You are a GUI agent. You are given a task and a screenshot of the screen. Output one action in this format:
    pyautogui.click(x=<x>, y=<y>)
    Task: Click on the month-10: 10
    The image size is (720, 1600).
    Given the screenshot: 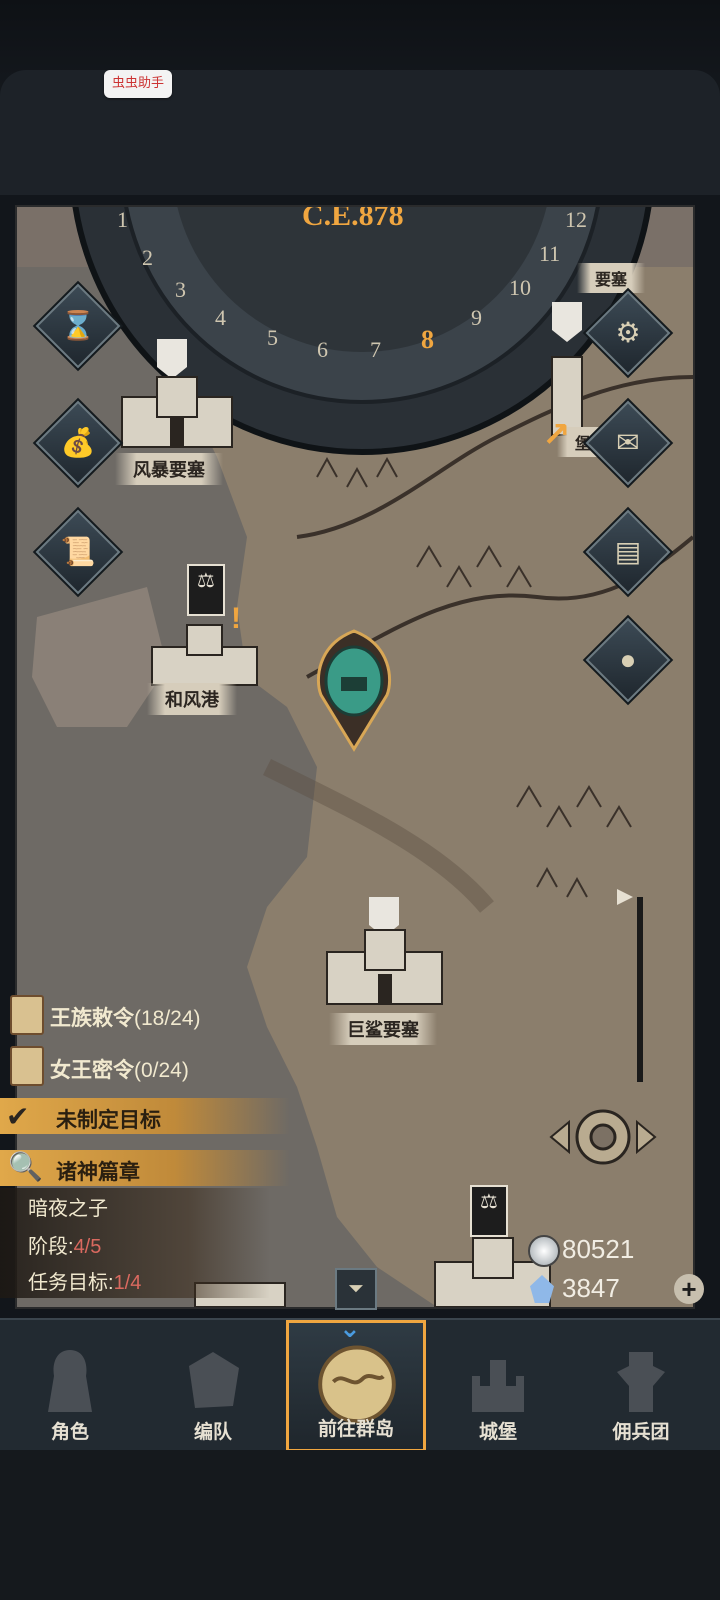 What is the action you would take?
    pyautogui.click(x=520, y=287)
    